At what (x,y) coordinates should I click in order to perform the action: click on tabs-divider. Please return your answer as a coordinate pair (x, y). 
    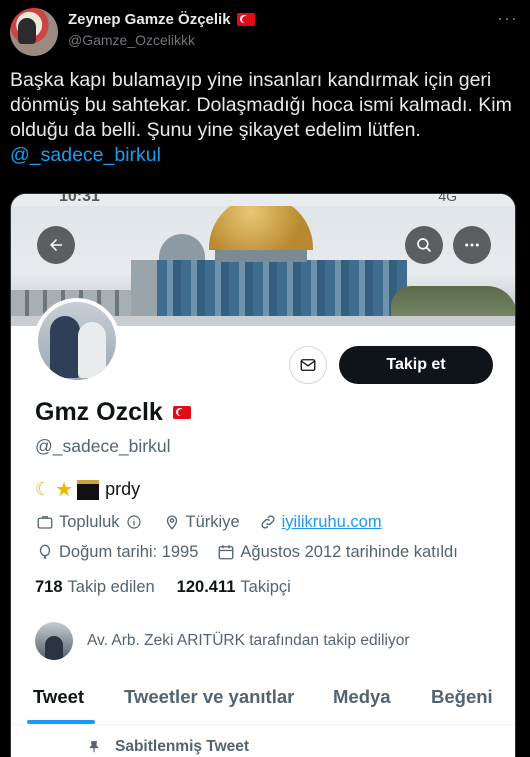
    Looking at the image, I should click on (263, 724).